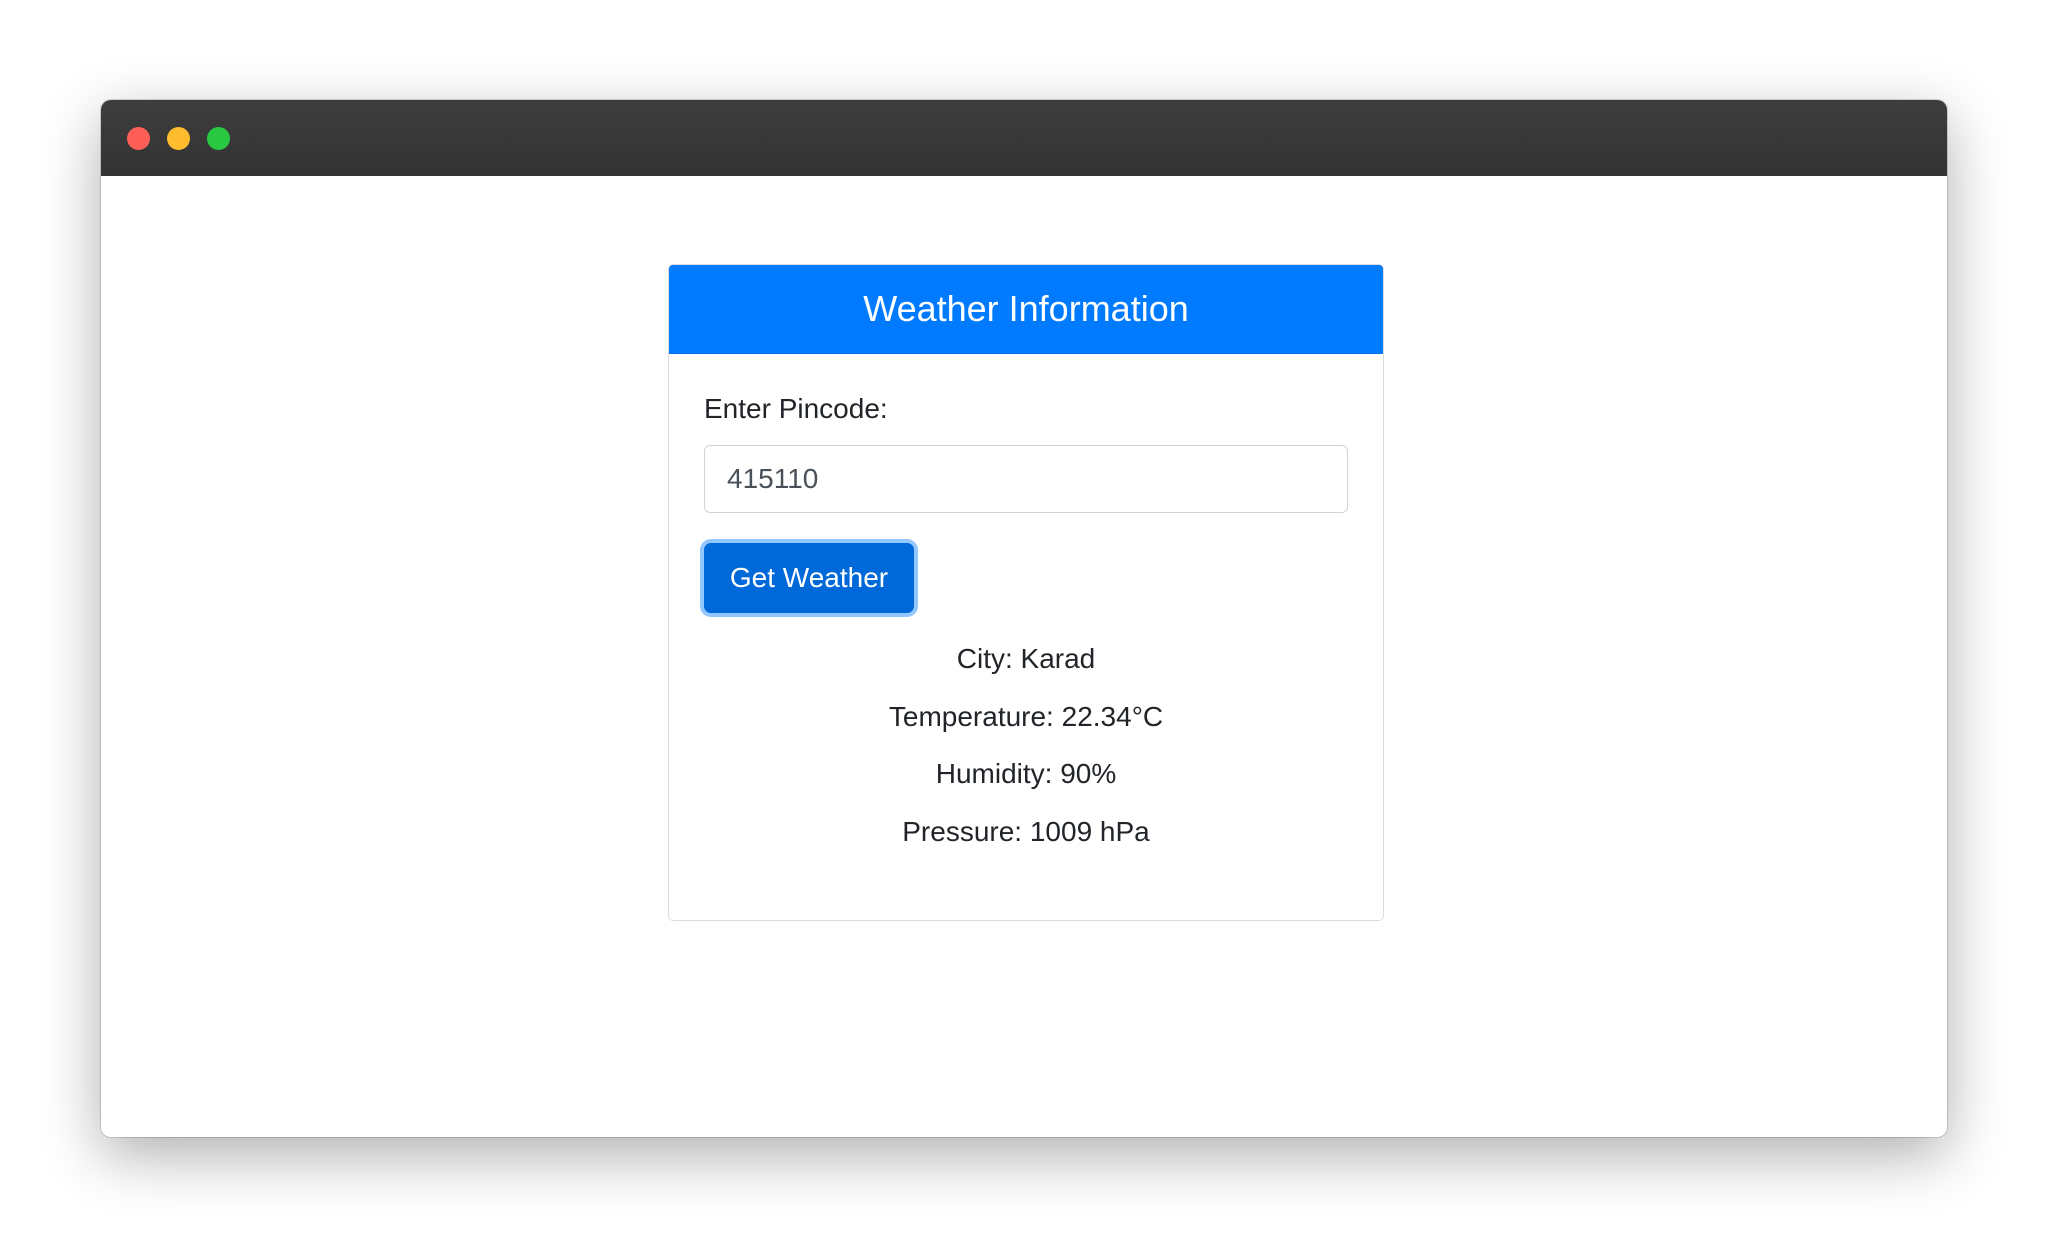 Image resolution: width=2046 pixels, height=1236 pixels. What do you see at coordinates (809, 578) in the screenshot?
I see `get-weather-button: Get Weather` at bounding box center [809, 578].